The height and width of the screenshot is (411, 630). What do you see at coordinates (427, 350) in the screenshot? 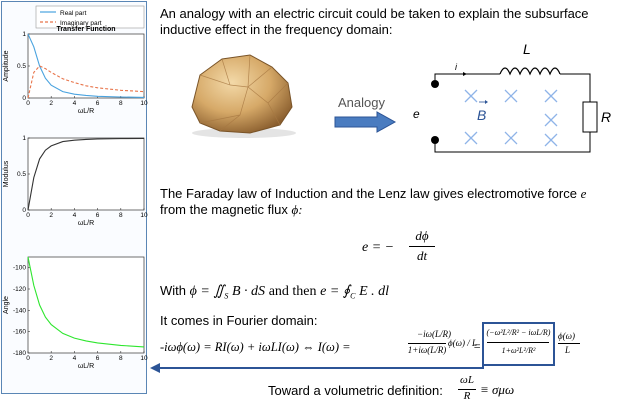
I see `frac1-den: 1+iω(L/R)` at bounding box center [427, 350].